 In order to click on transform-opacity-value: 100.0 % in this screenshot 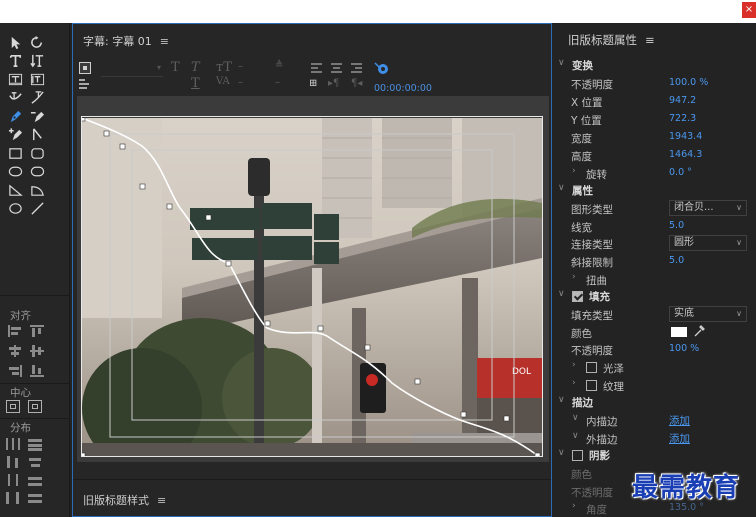, I will do `click(688, 82)`.